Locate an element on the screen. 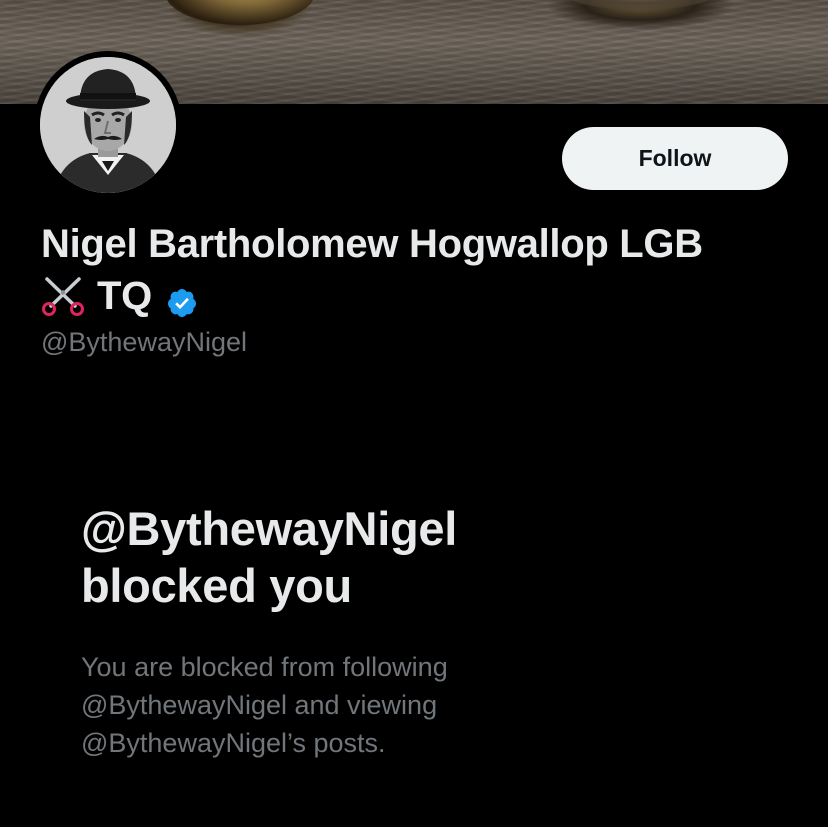  display-name-line2-row: TQ is located at coordinates (421, 296).